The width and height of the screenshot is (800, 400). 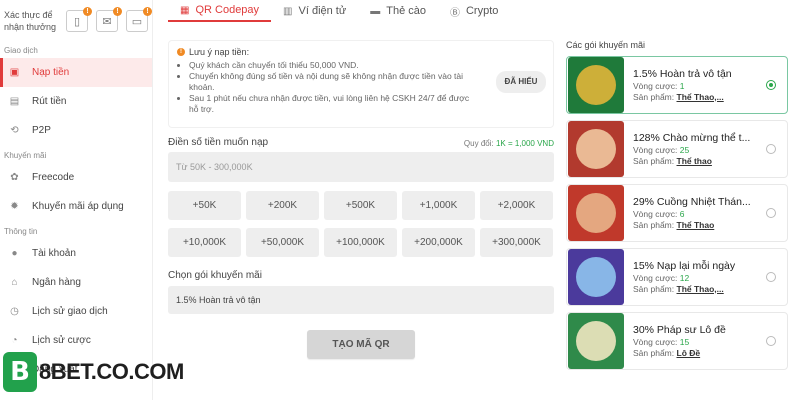 What do you see at coordinates (454, 13) in the screenshot?
I see `bitcoin-icon: Ⓑ` at bounding box center [454, 13].